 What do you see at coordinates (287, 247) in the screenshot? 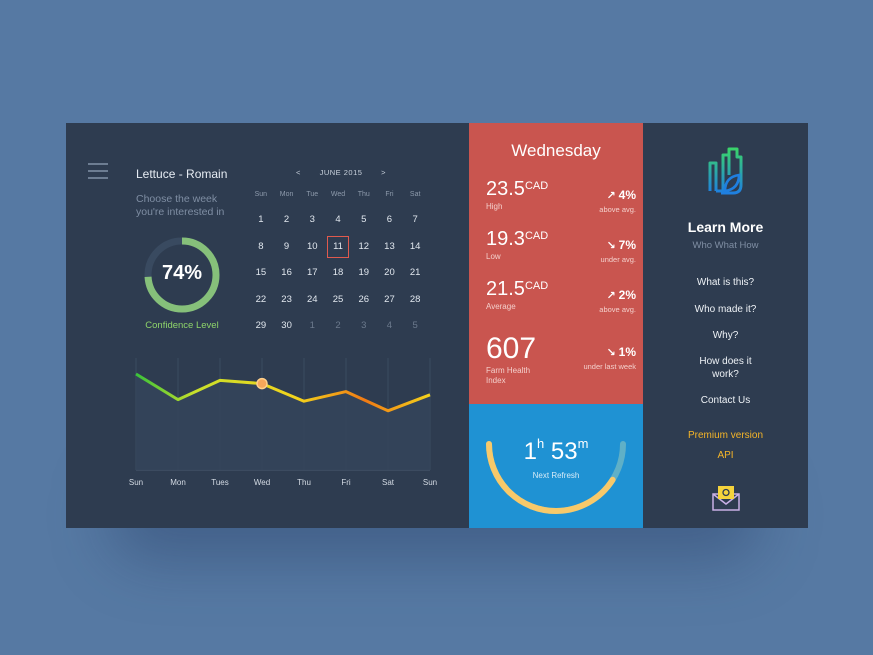
I see `calendar-day: 9` at bounding box center [287, 247].